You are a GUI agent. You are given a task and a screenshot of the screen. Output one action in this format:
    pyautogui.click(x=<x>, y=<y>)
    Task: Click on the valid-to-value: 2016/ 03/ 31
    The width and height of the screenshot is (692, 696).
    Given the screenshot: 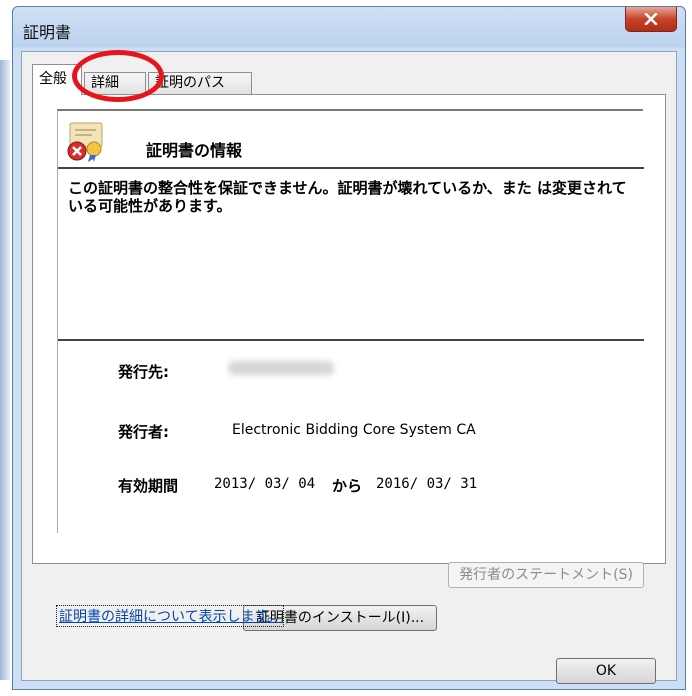 What is the action you would take?
    pyautogui.click(x=427, y=484)
    